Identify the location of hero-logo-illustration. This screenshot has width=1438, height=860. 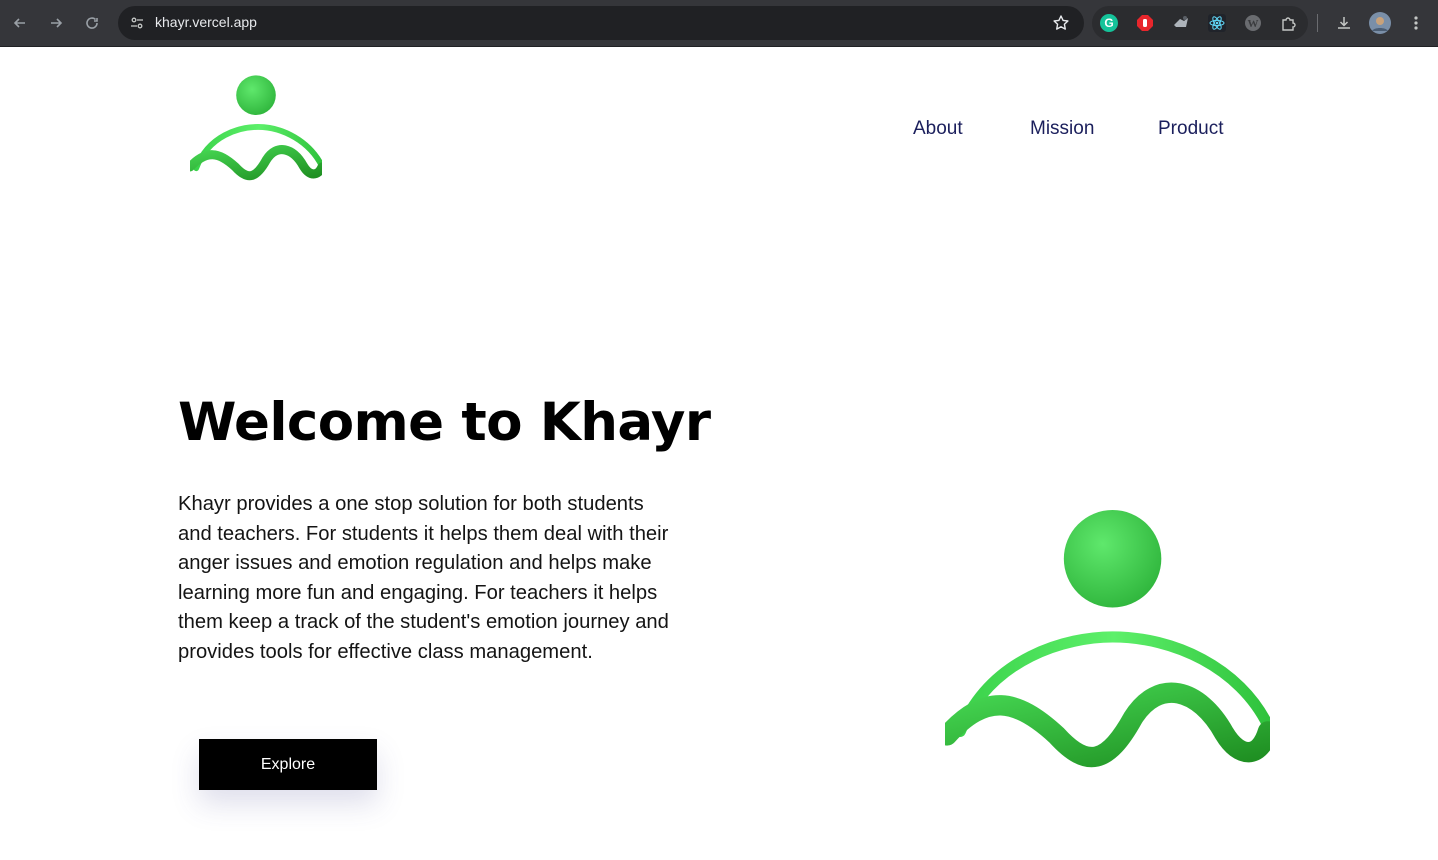
(1107, 639).